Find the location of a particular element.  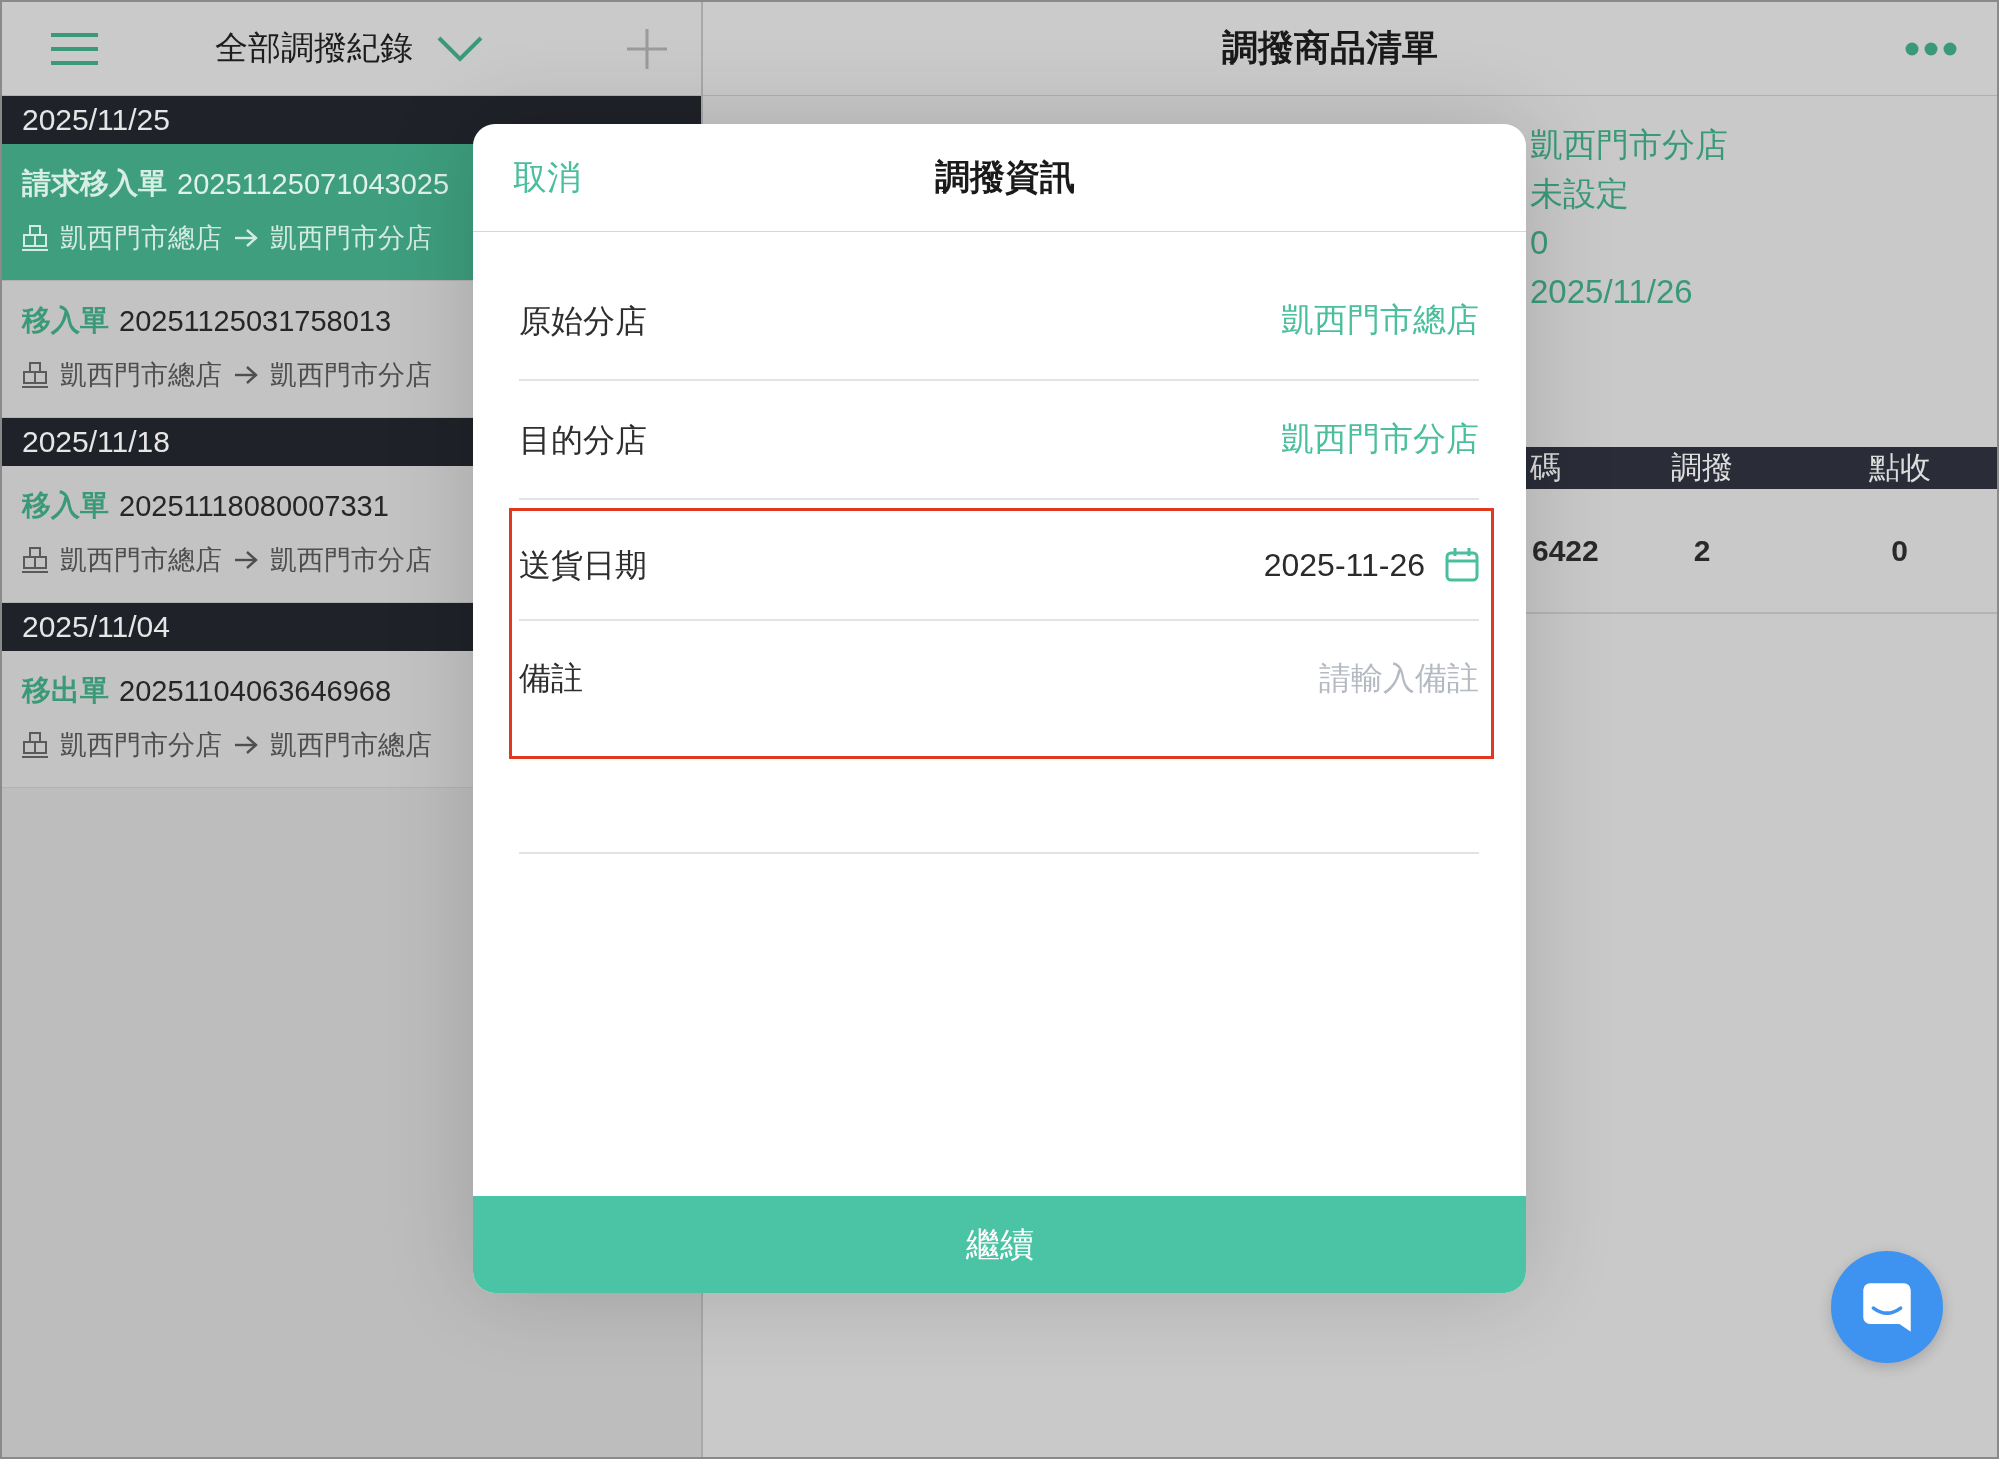

add-button is located at coordinates (647, 48).